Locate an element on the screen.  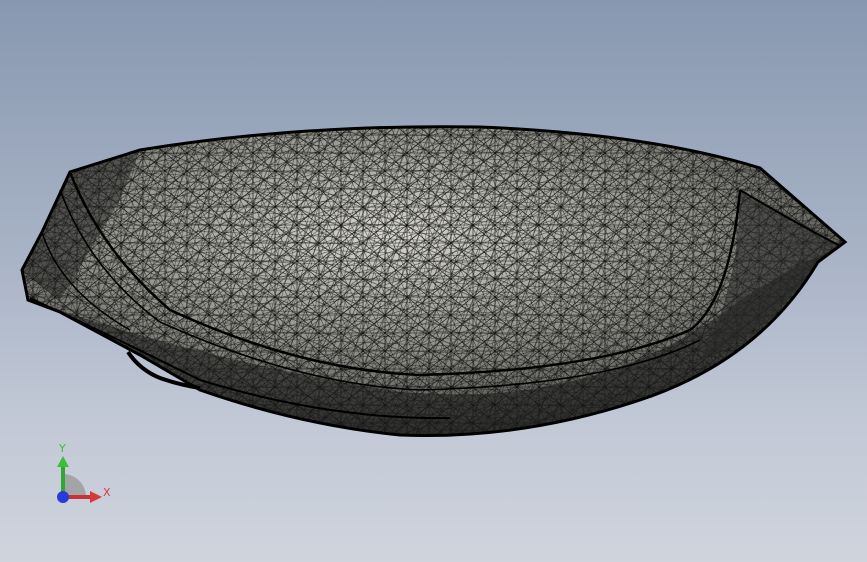
y-axis-label: Y is located at coordinates (62, 448).